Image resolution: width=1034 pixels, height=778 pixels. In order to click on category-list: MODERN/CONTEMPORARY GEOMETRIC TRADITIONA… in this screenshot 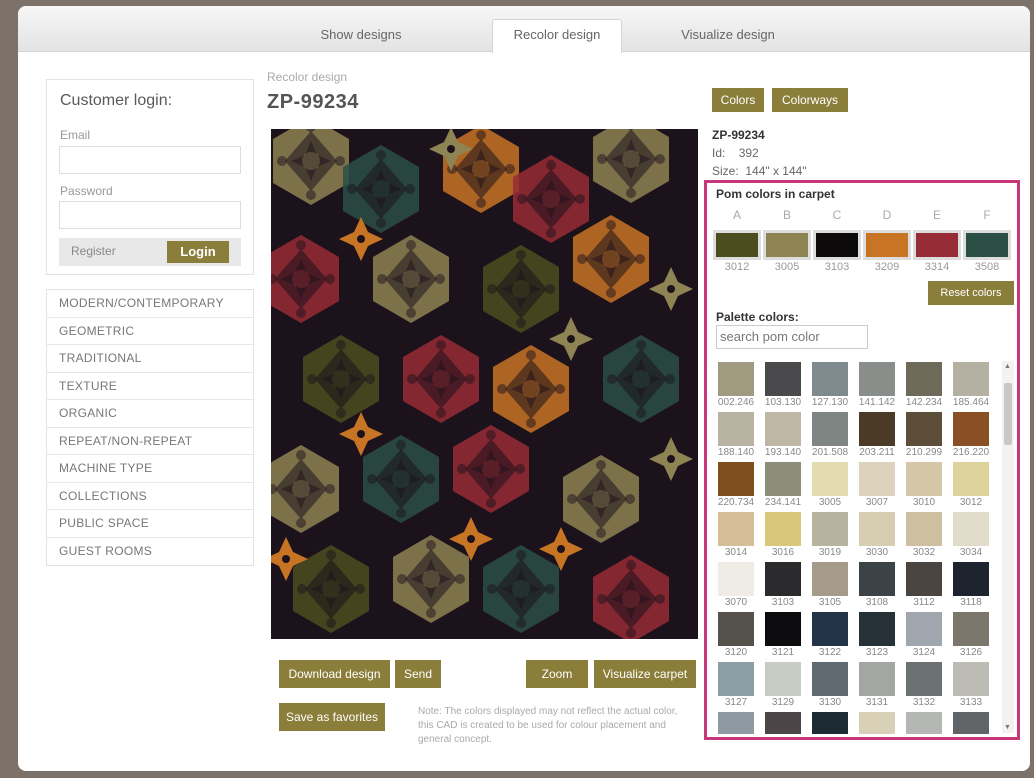, I will do `click(150, 427)`.